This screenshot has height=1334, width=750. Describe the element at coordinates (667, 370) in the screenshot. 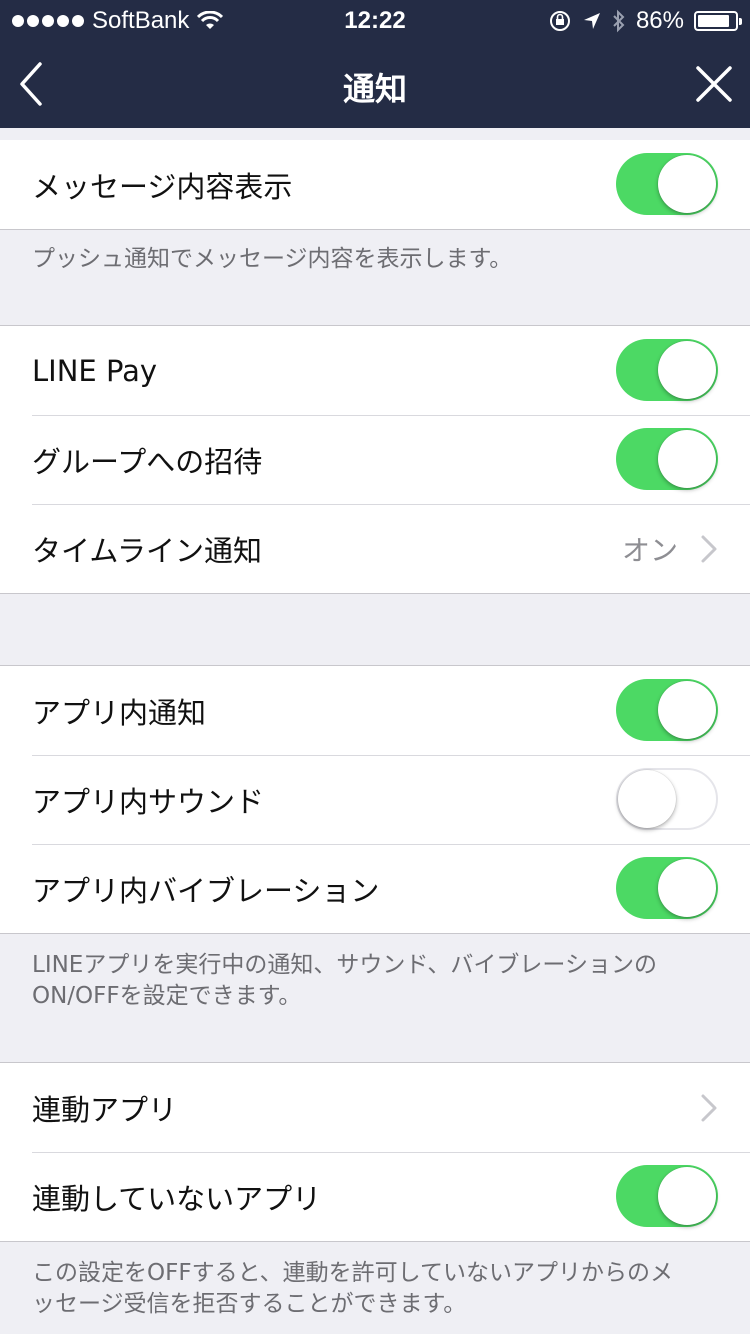

I see `line-pay-toggle` at that location.